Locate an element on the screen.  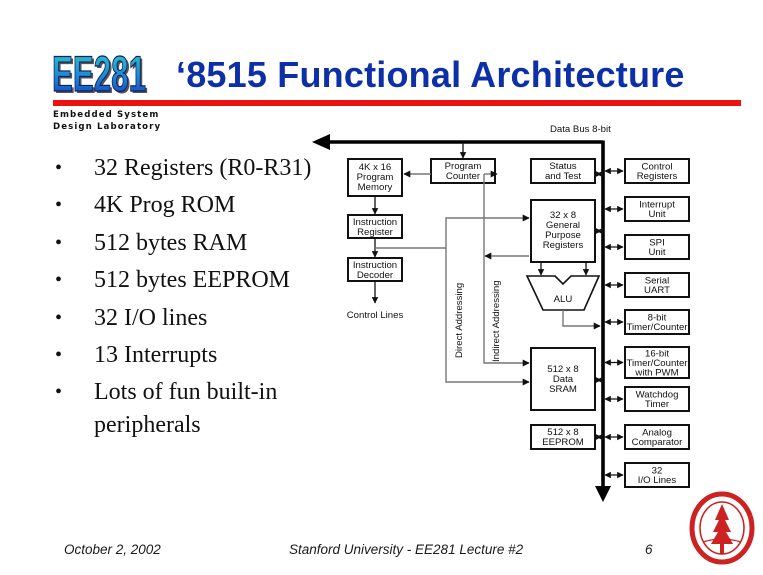
direct-addressing-label: Direct Addressing is located at coordinates (459, 320).